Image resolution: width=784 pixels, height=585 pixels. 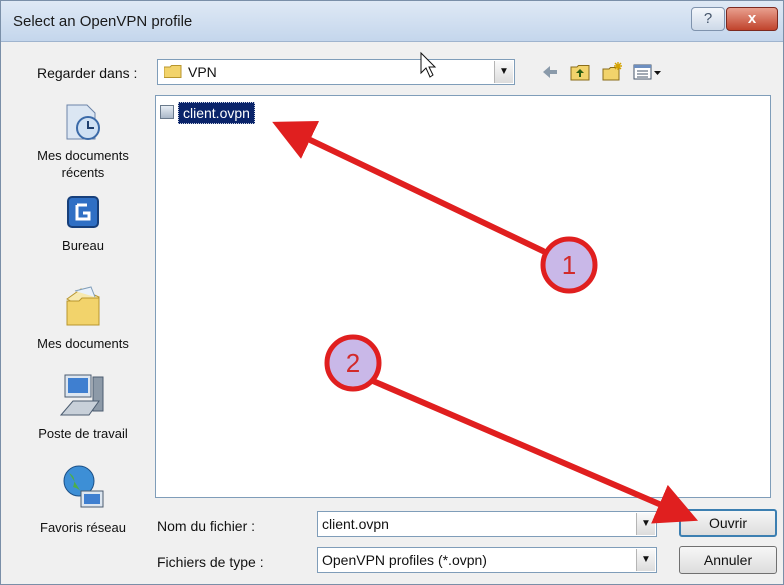 What do you see at coordinates (81, 395) in the screenshot?
I see `my-computer-icon` at bounding box center [81, 395].